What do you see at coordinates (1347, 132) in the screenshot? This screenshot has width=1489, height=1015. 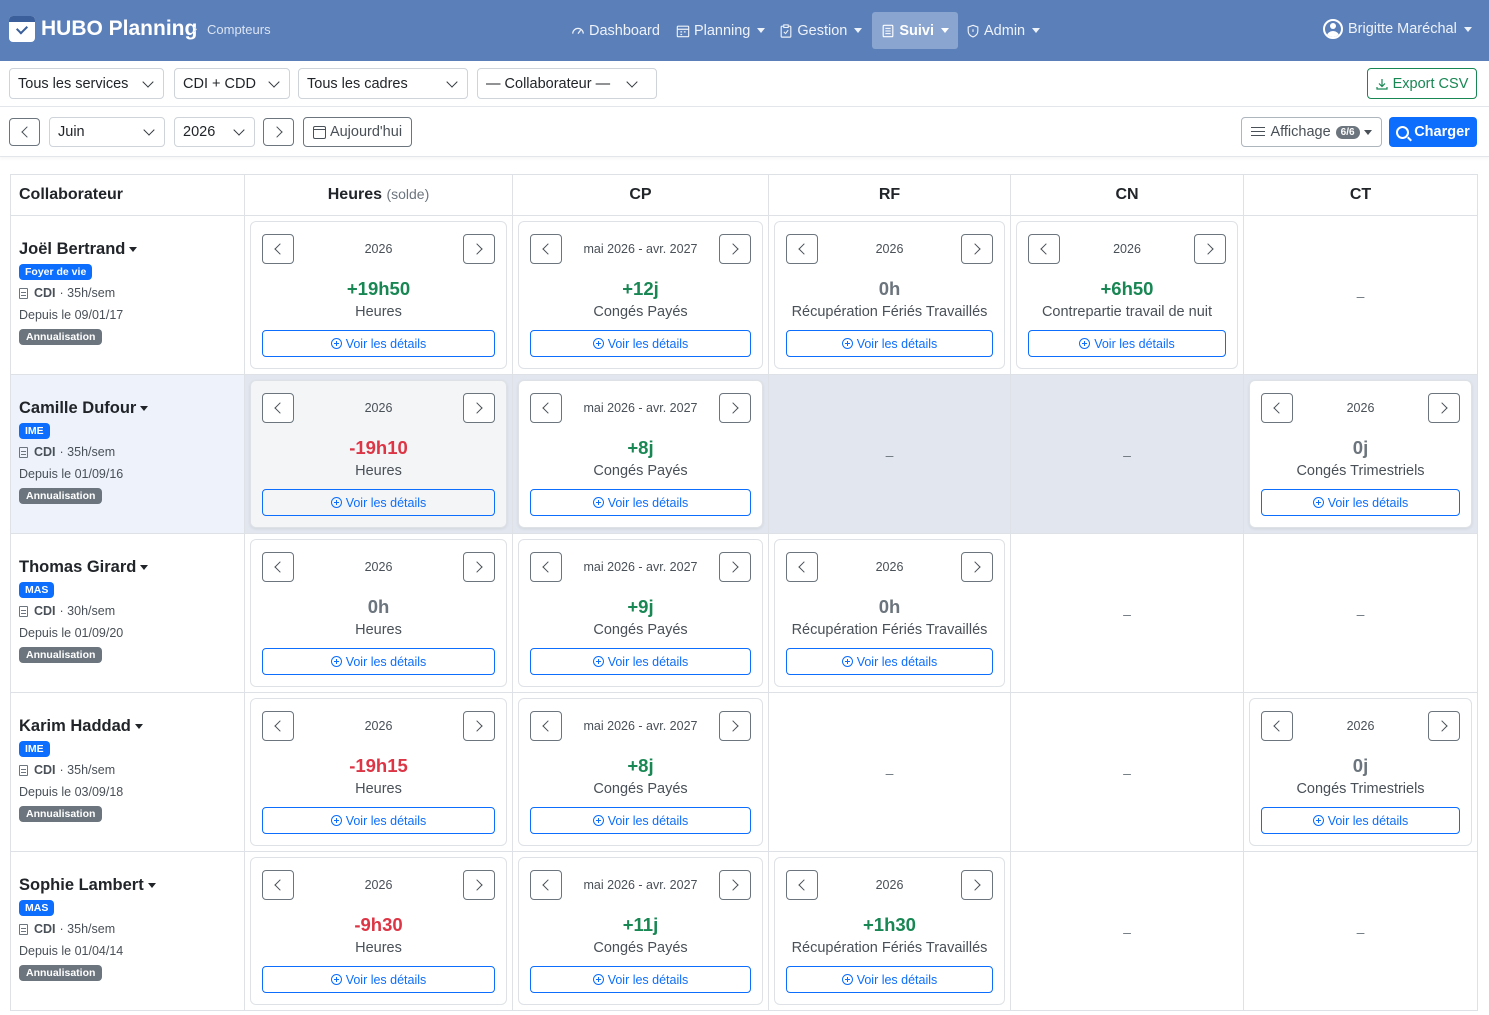 I see `display-count-badge: 6/6` at bounding box center [1347, 132].